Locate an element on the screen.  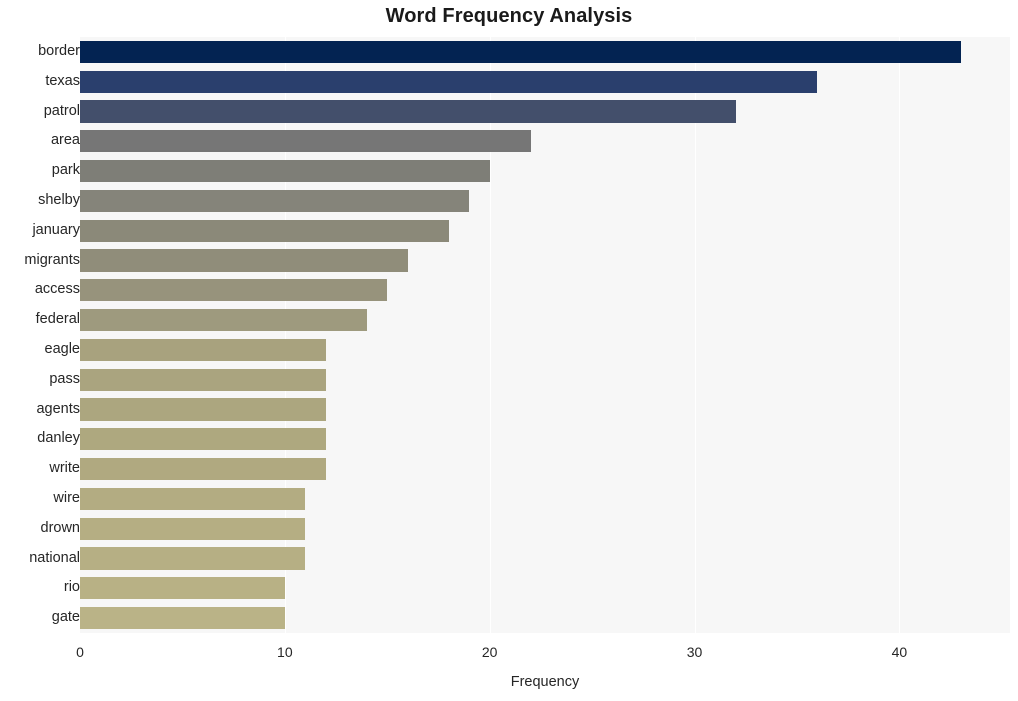
y-tick-label: write is located at coordinates (64, 468).